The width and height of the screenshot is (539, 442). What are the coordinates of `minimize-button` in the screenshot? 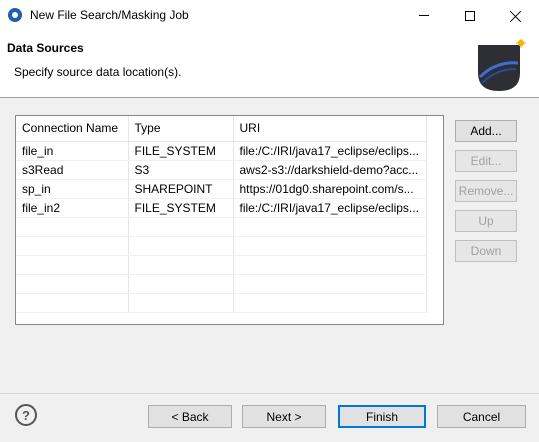 It's located at (424, 15).